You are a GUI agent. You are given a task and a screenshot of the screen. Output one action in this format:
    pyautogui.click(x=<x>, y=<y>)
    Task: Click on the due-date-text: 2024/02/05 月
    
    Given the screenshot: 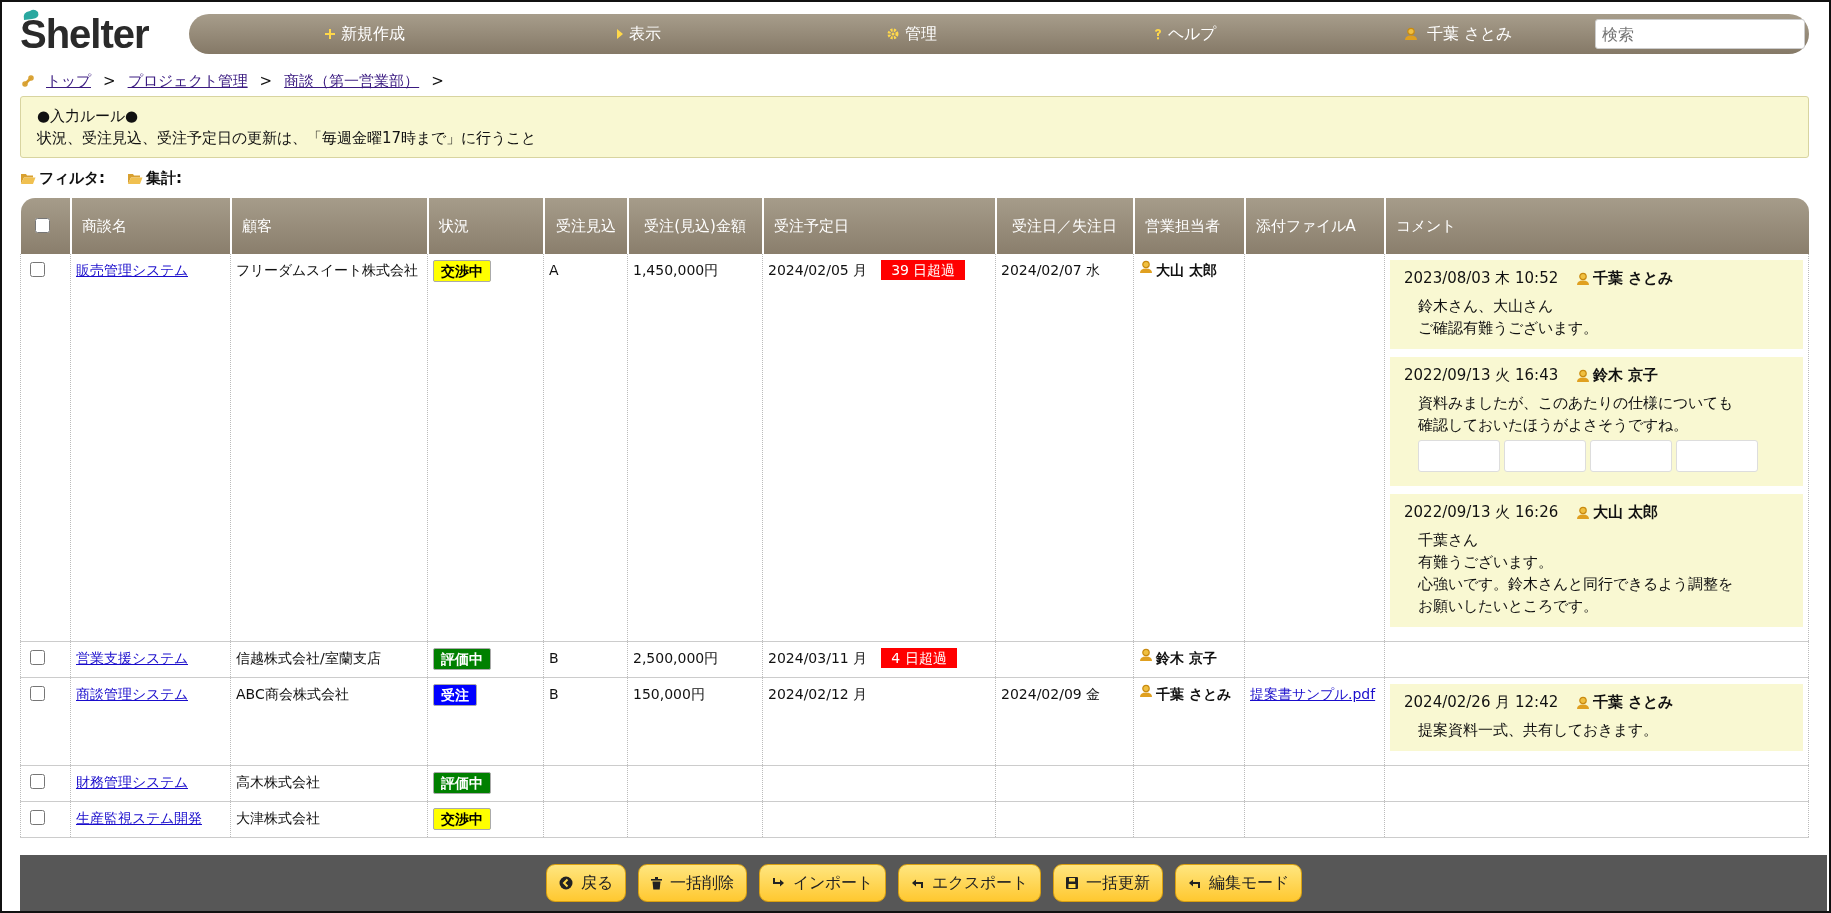 What is the action you would take?
    pyautogui.click(x=818, y=270)
    